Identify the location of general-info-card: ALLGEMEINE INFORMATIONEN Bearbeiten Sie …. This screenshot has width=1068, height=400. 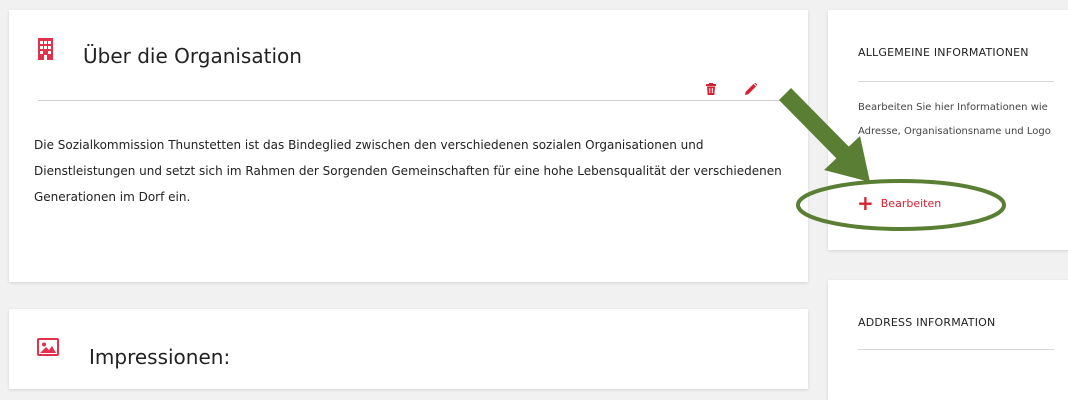
(948, 130).